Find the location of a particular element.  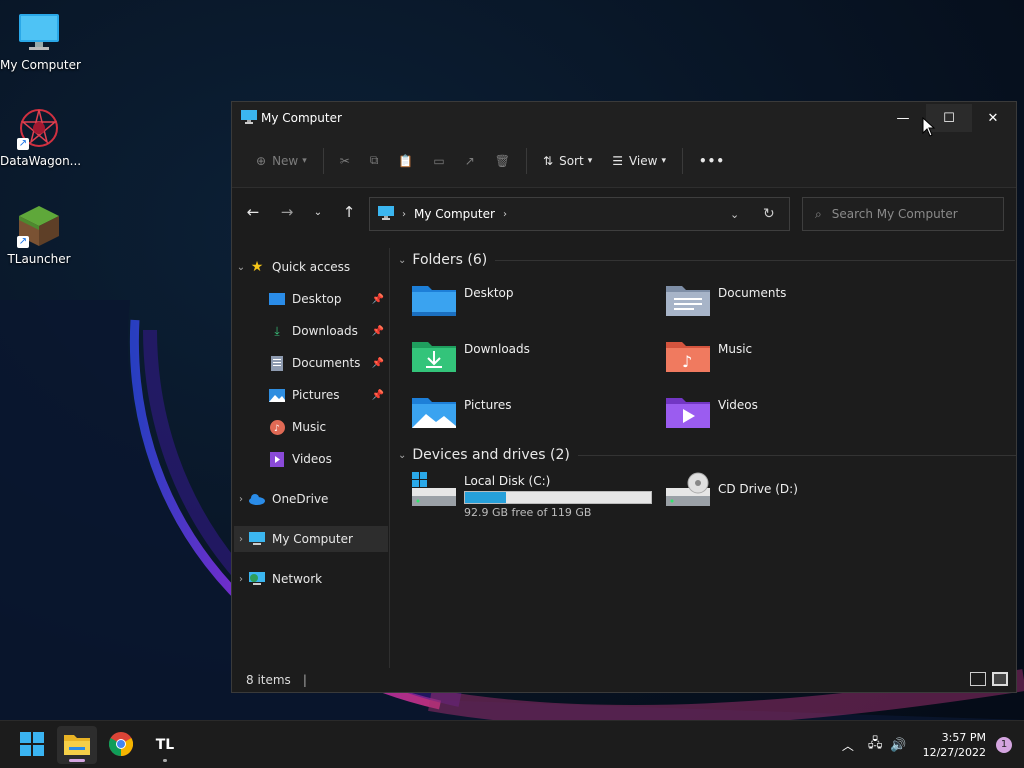

minimize-button: — is located at coordinates (903, 118).